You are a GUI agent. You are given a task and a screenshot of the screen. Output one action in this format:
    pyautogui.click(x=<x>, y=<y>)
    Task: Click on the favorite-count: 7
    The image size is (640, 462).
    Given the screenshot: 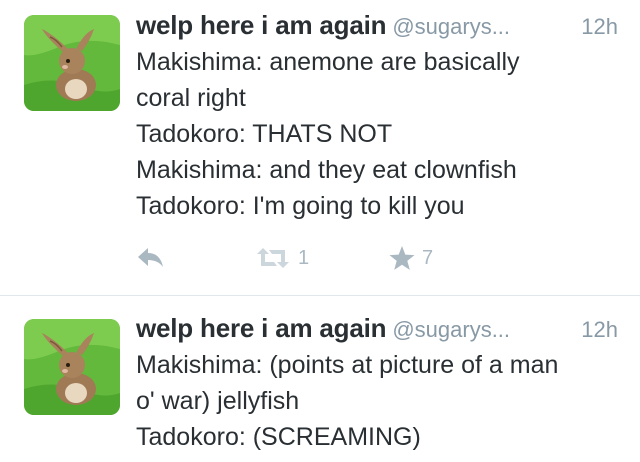 What is the action you would take?
    pyautogui.click(x=428, y=257)
    